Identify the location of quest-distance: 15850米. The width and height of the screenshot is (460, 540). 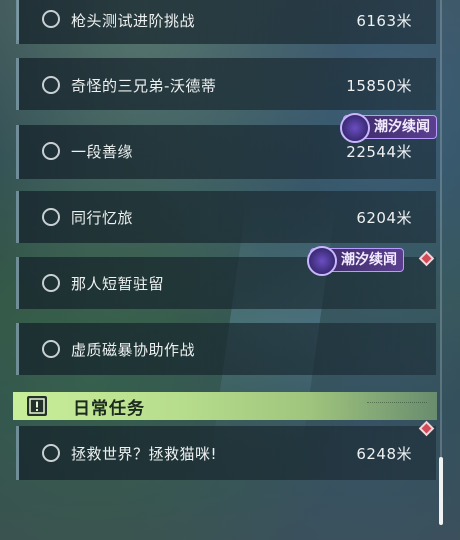
(379, 86).